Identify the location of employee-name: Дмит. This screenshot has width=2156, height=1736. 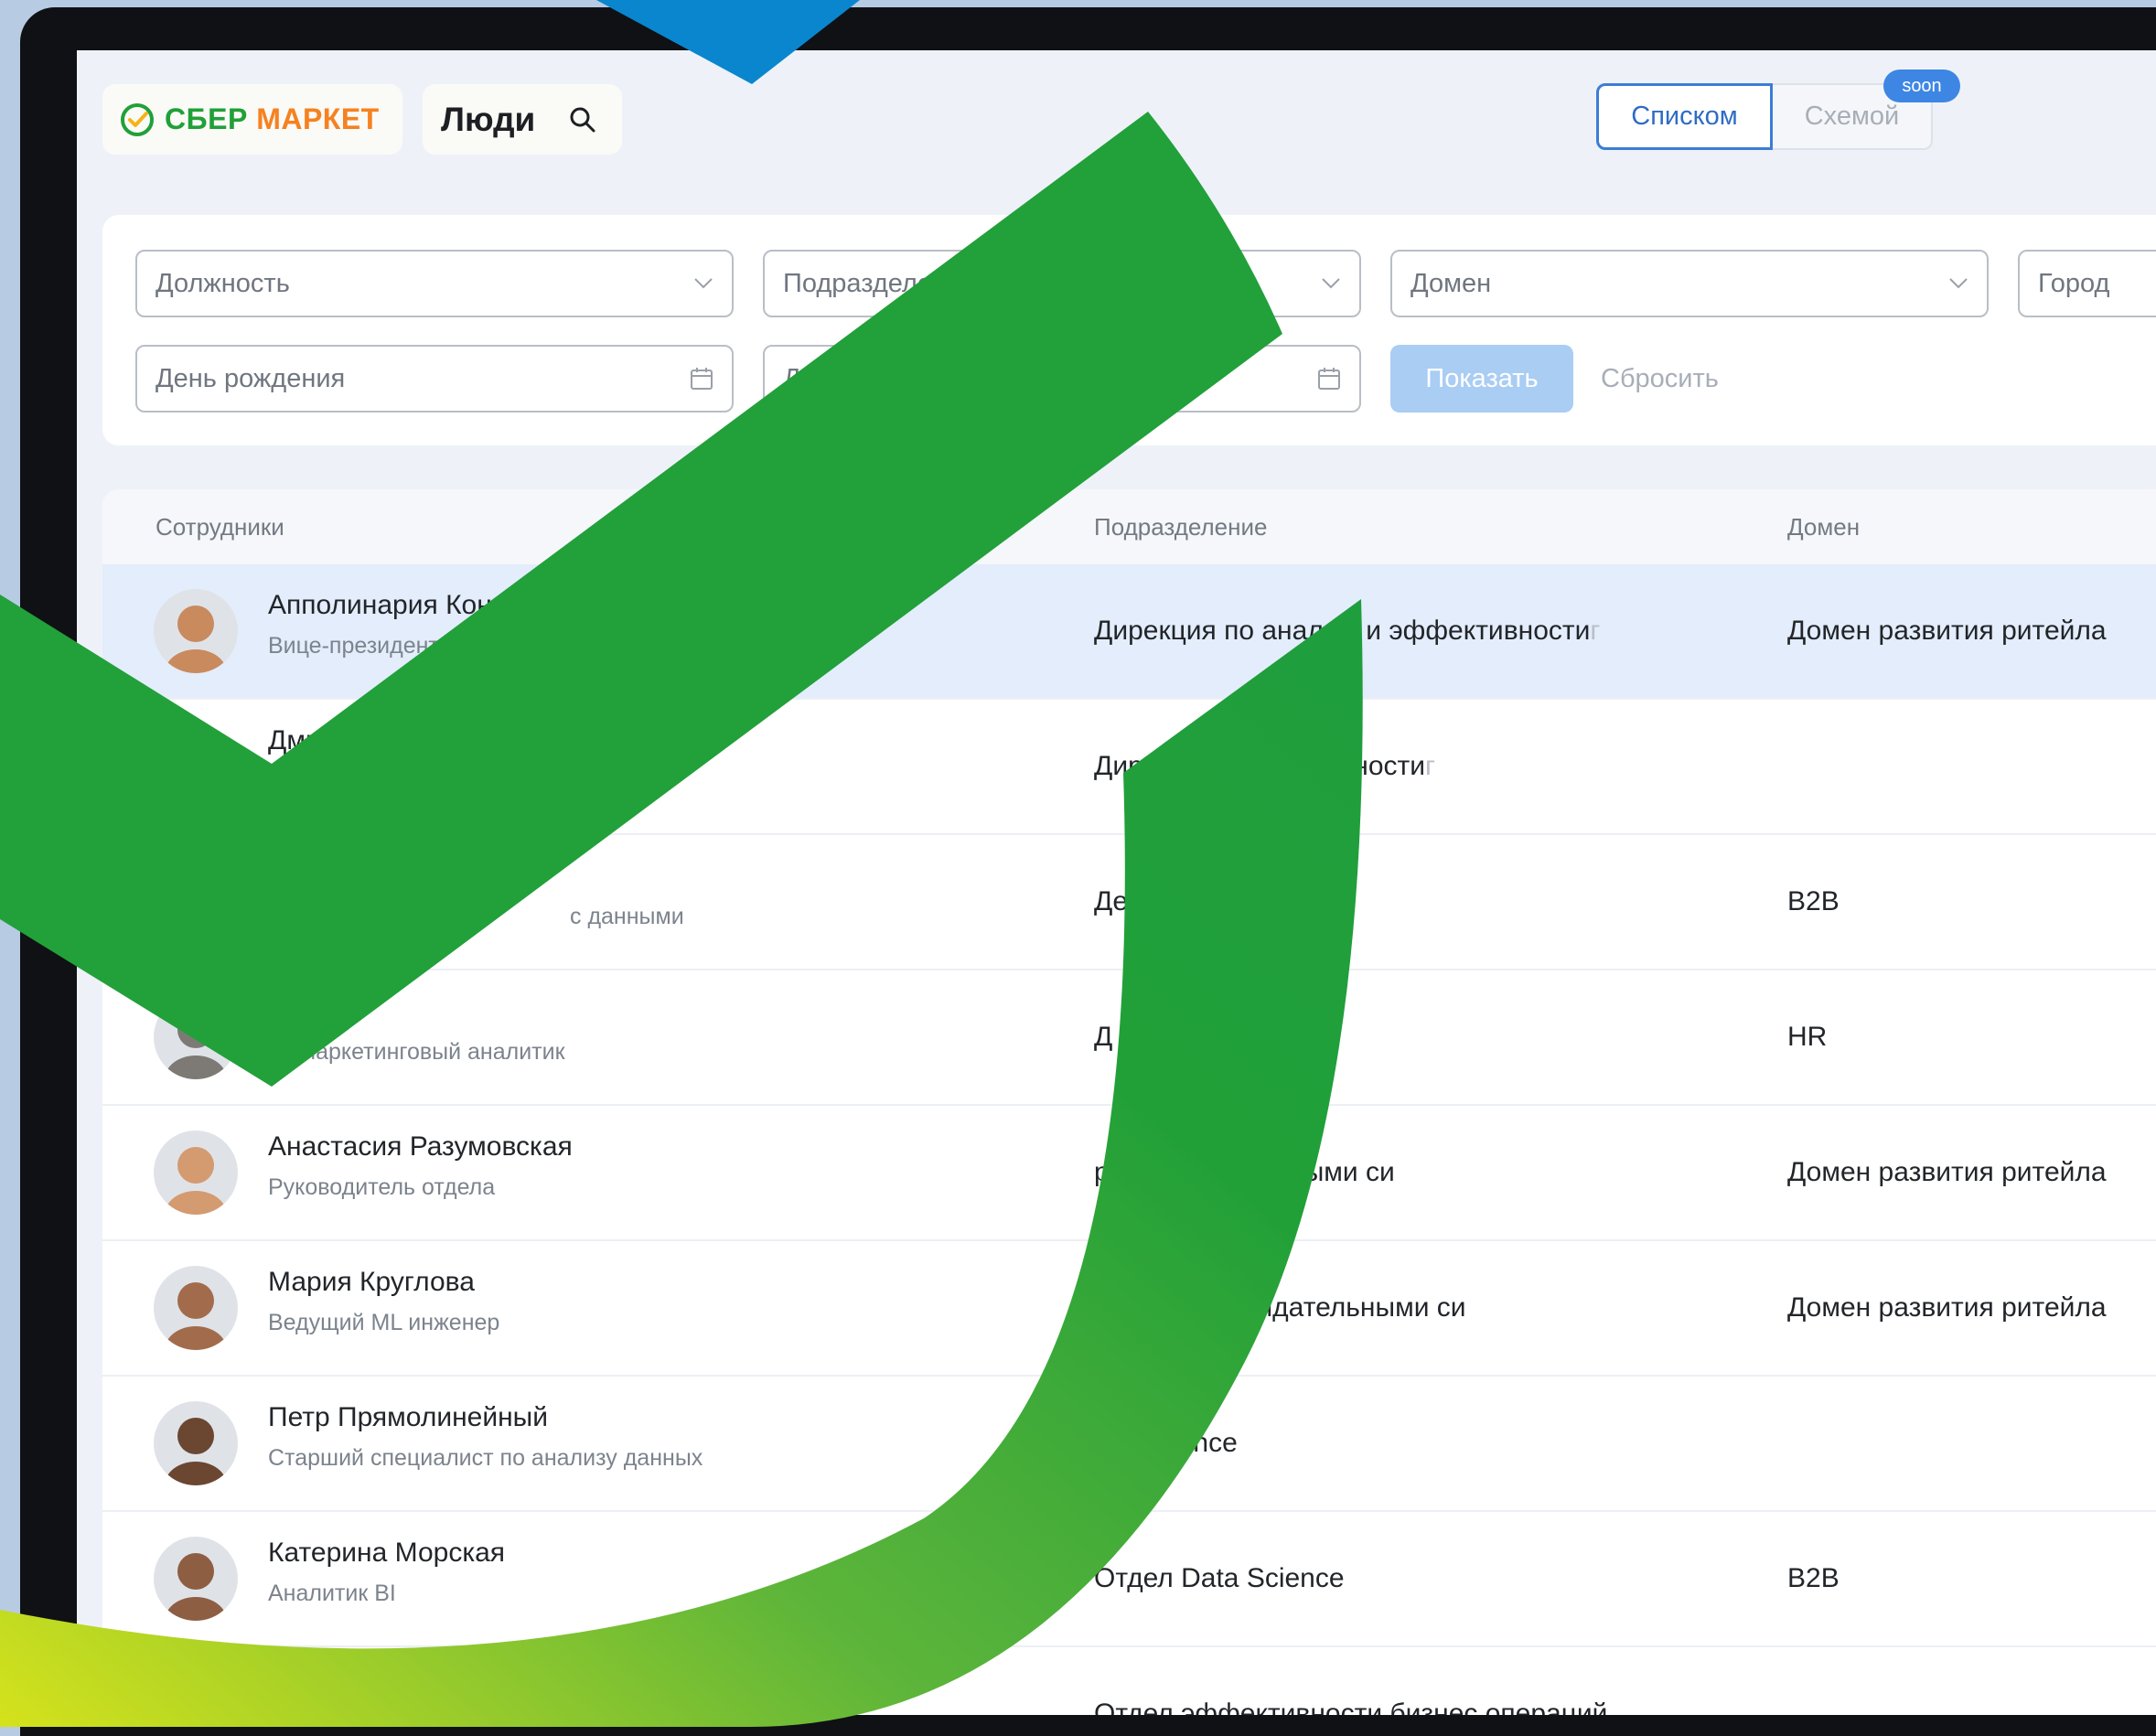
(300, 740).